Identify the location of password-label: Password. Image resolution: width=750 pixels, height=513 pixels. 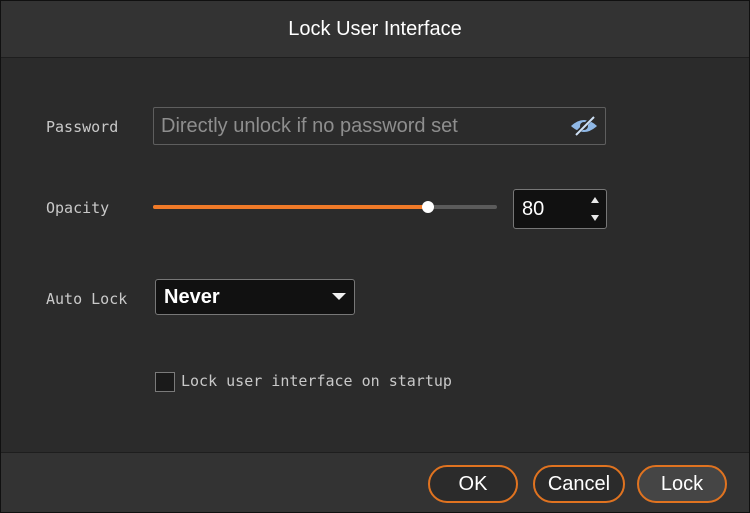
(82, 127).